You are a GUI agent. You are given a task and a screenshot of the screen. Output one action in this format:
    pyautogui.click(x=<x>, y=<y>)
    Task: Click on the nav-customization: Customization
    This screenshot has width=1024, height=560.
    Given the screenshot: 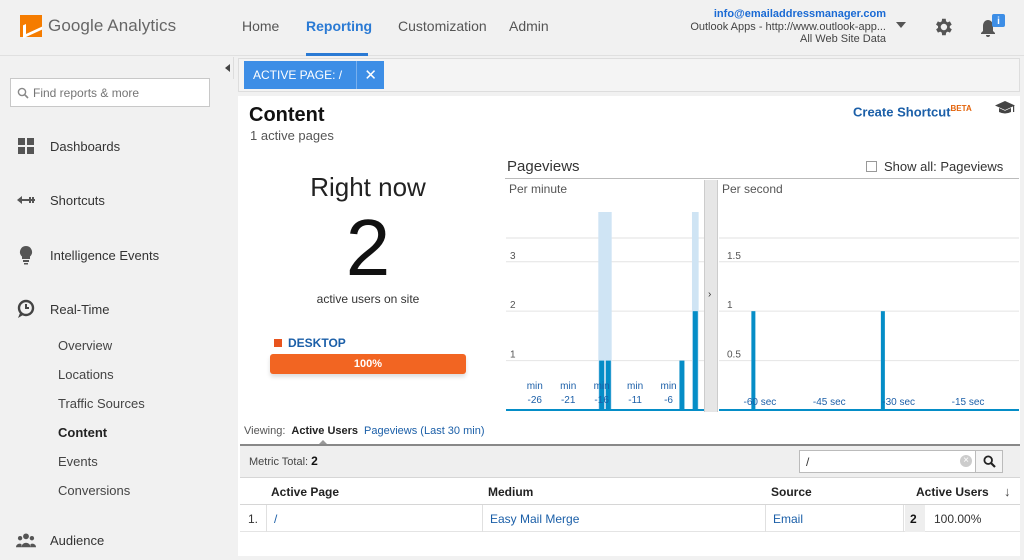 What is the action you would take?
    pyautogui.click(x=442, y=26)
    